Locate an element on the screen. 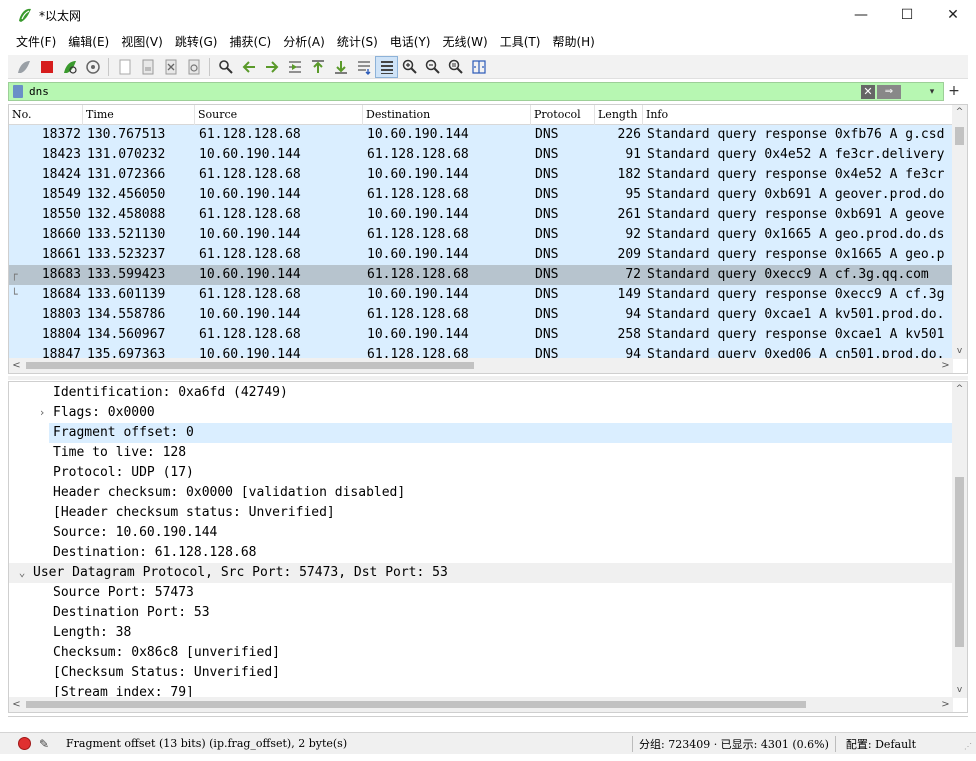 The width and height of the screenshot is (976, 761). expert-info-icon is located at coordinates (24, 743).